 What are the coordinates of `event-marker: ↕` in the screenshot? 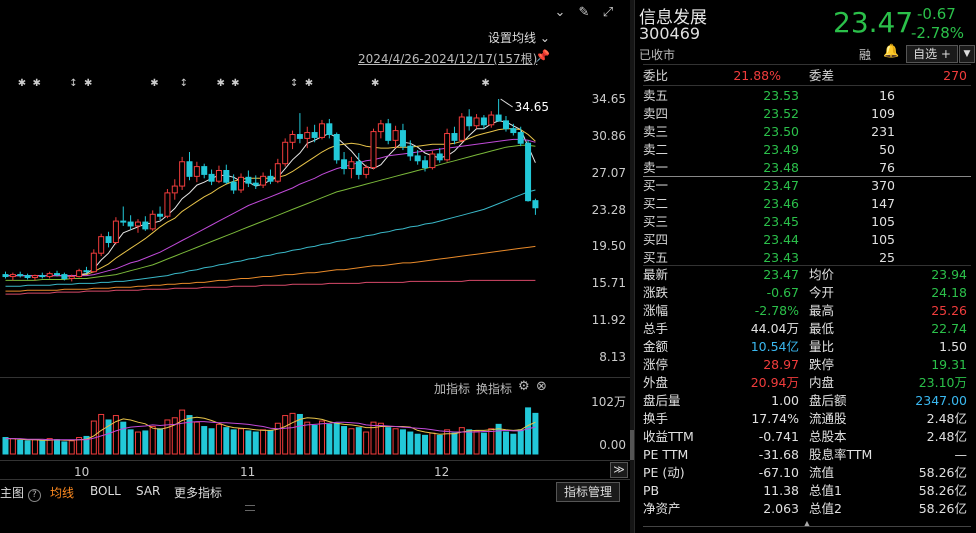 It's located at (73, 83).